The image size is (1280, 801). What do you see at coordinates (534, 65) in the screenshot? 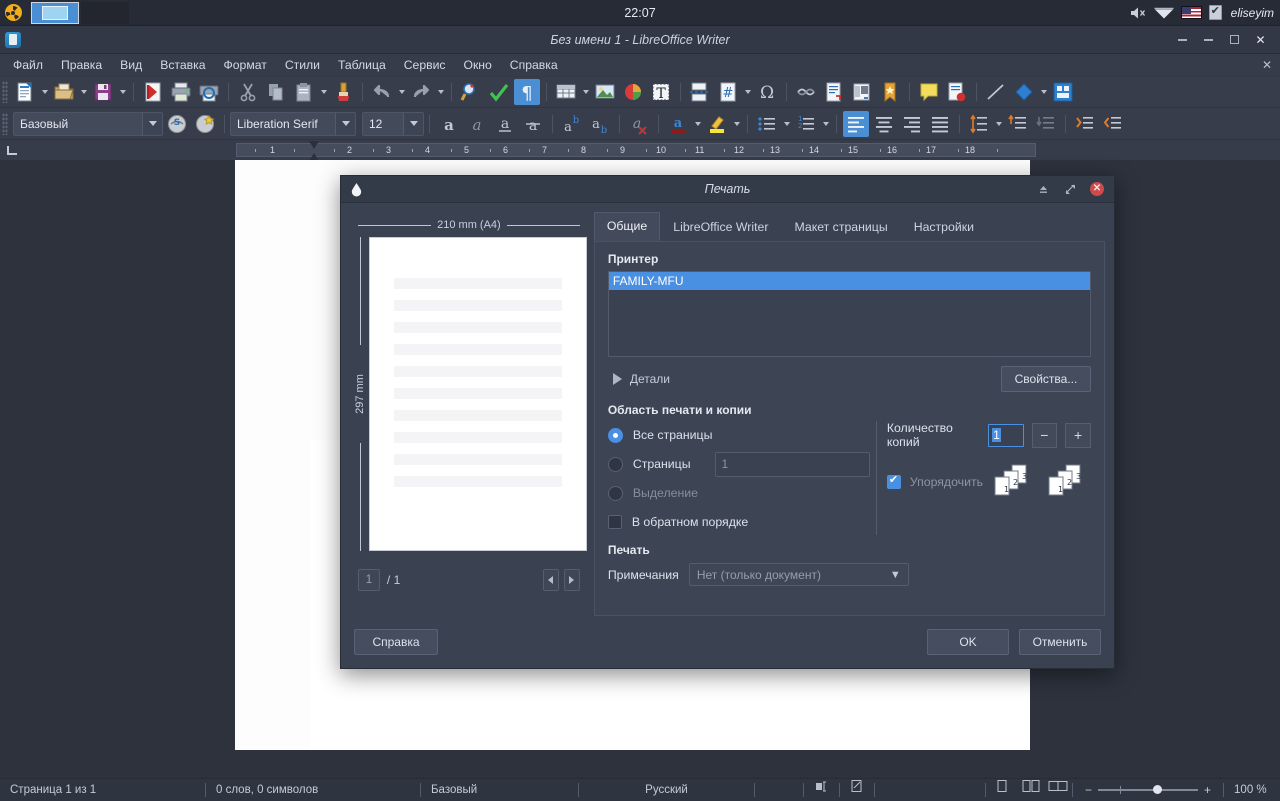
I see `menu-help: Справка` at bounding box center [534, 65].